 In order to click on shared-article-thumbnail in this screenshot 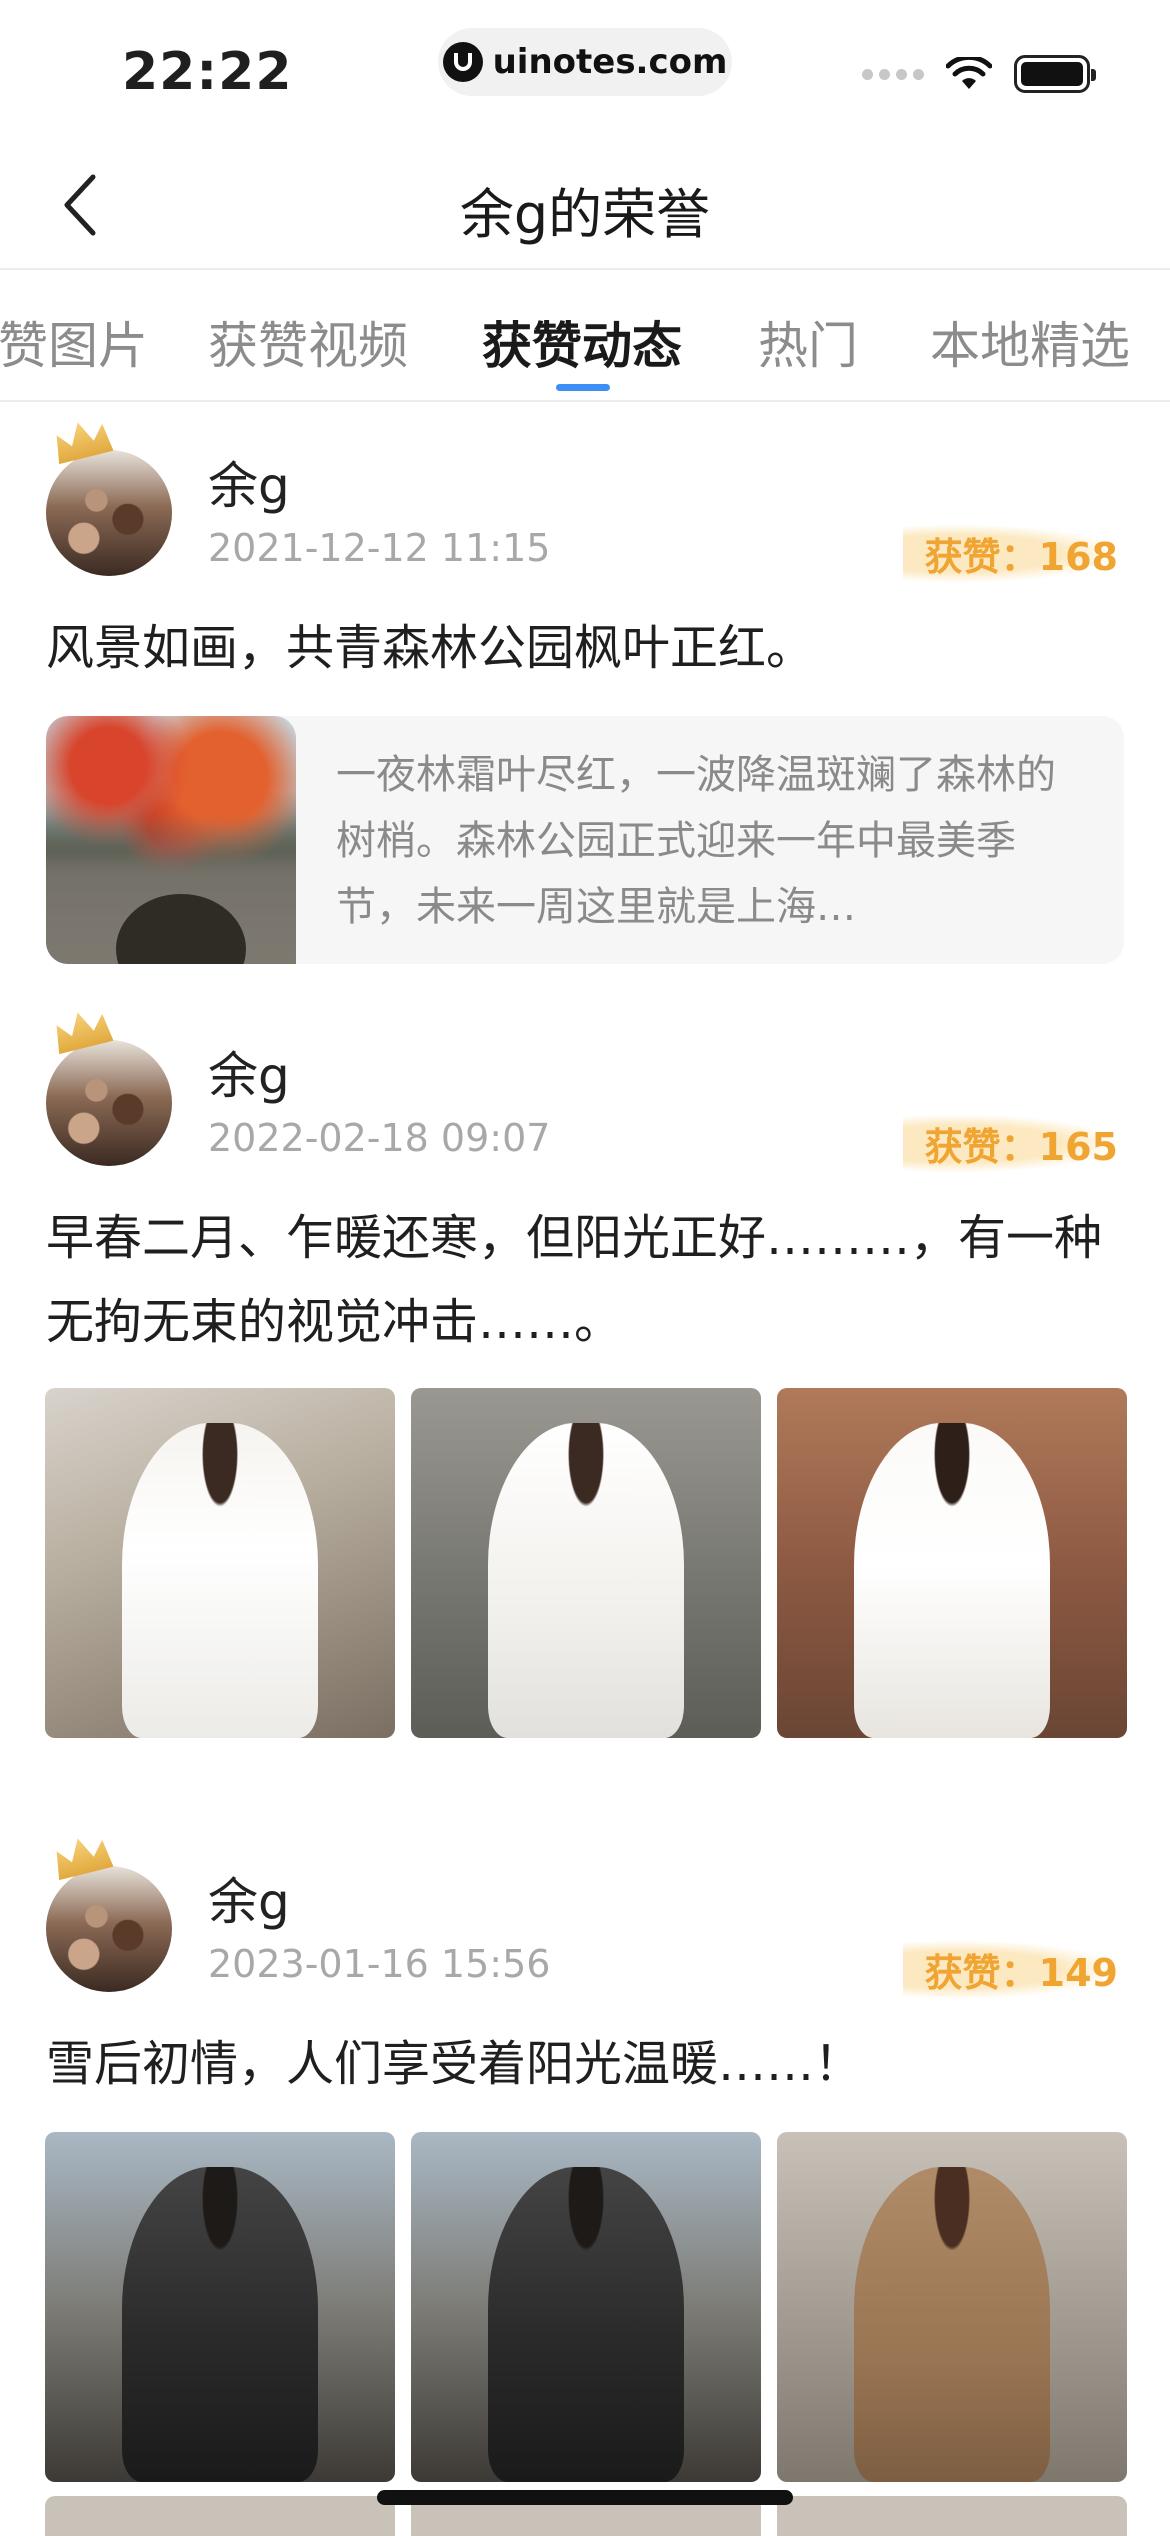, I will do `click(171, 840)`.